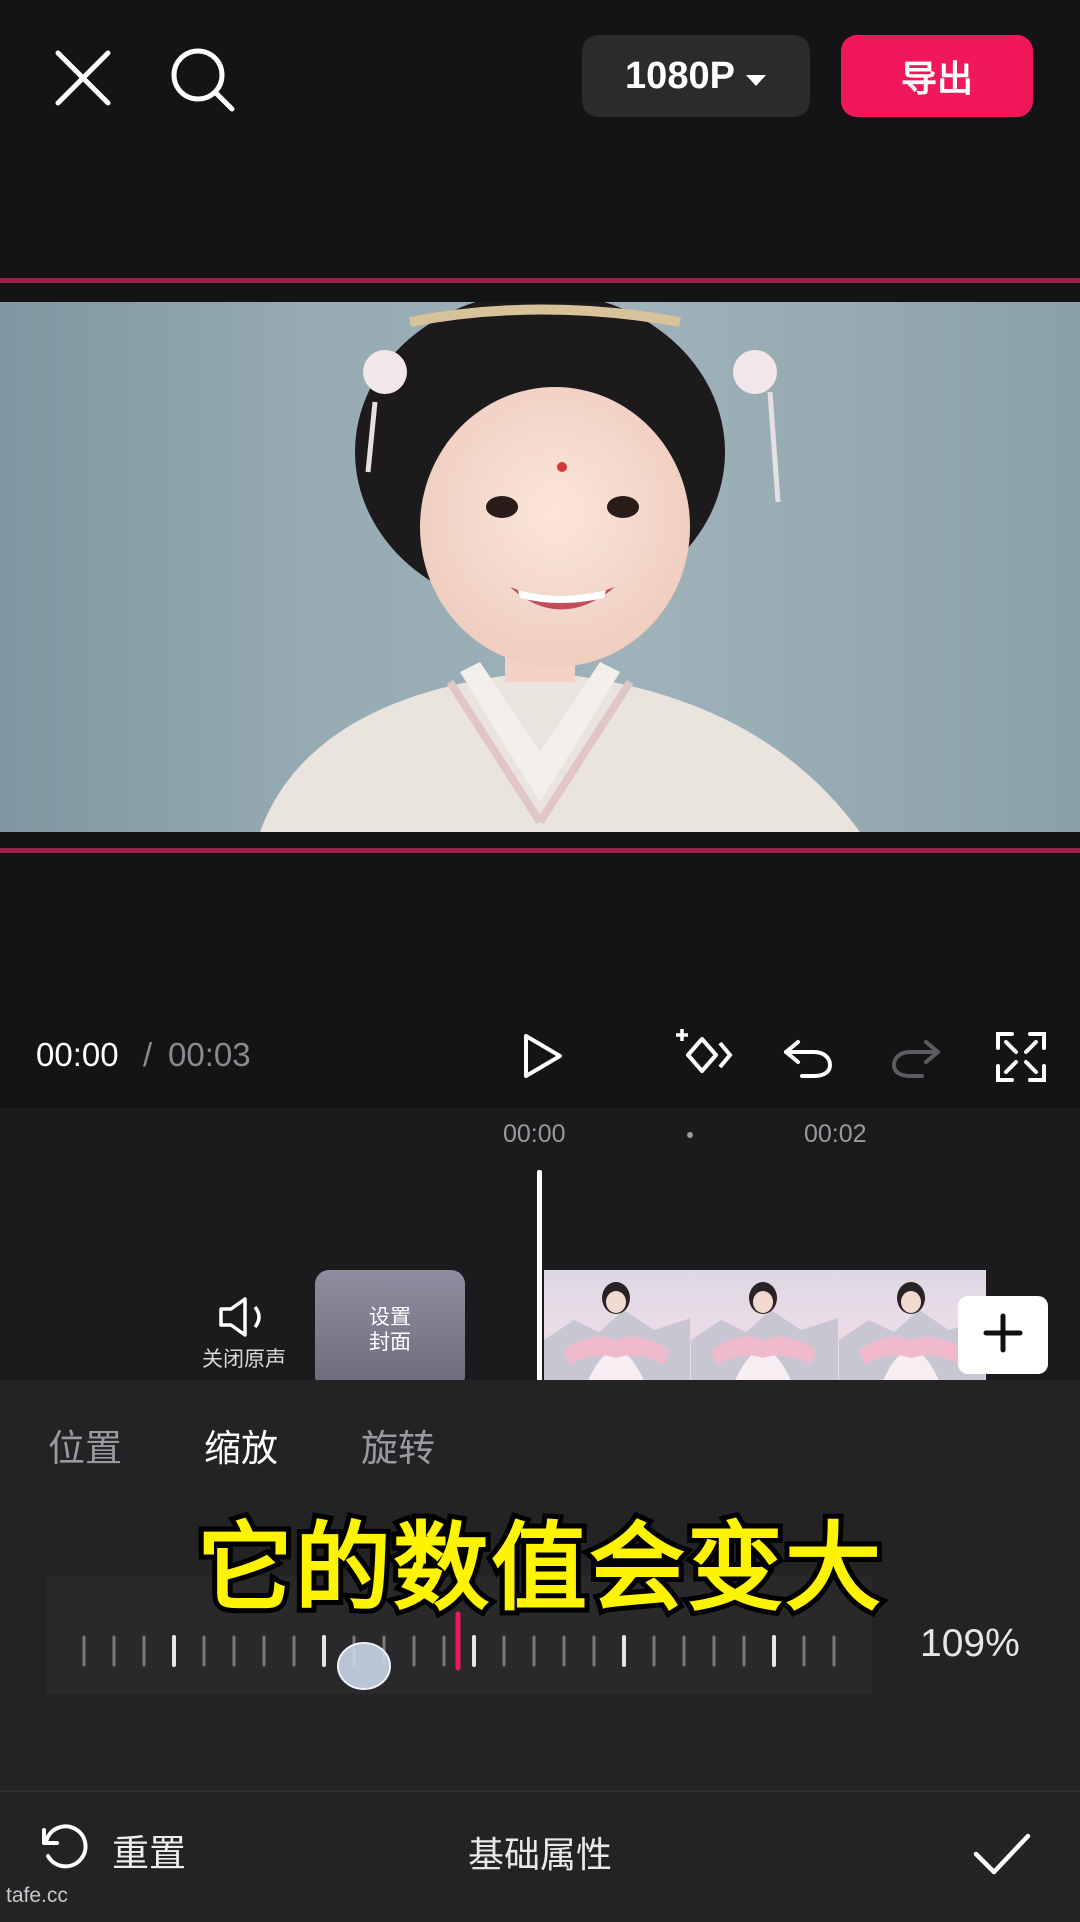 The height and width of the screenshot is (1922, 1080). What do you see at coordinates (690, 1135) in the screenshot?
I see `ruler-tick` at bounding box center [690, 1135].